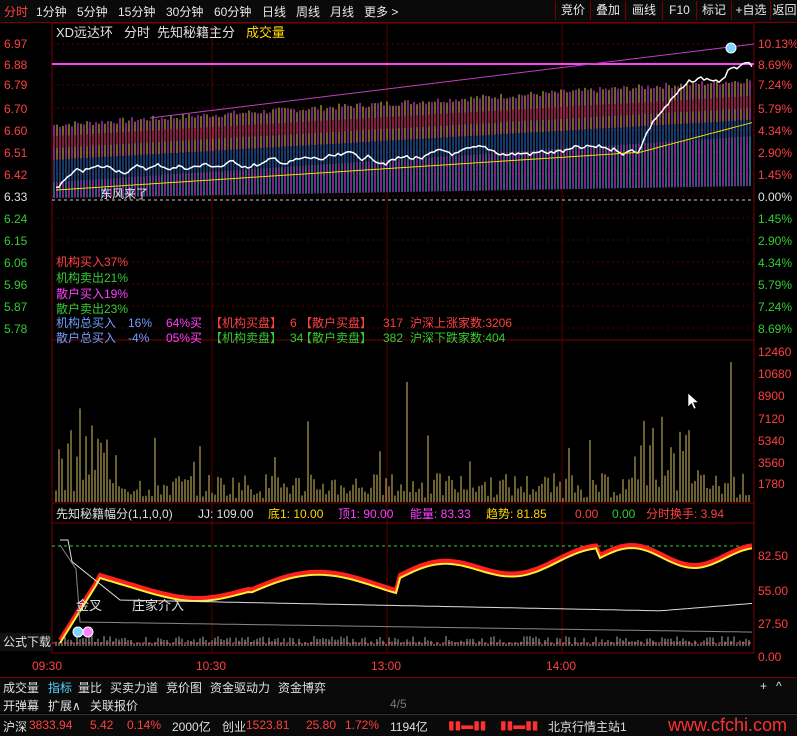 Image resolution: width=797 pixels, height=736 pixels. What do you see at coordinates (21, 705) in the screenshot?
I see `danmaku-toggle: 开弹幕` at bounding box center [21, 705].